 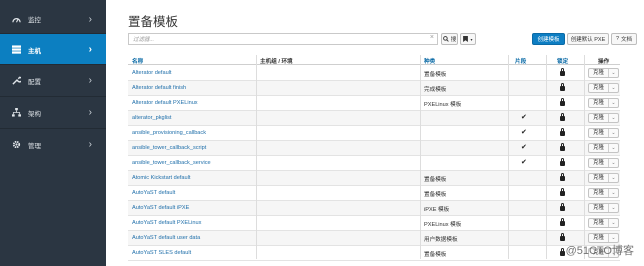 I want to click on create-default-pxe-button: 创建默认 PXE, so click(x=588, y=39).